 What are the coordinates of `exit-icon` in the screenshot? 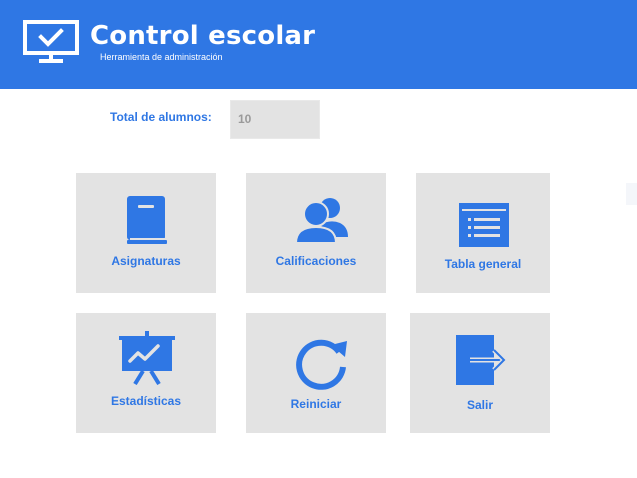 It's located at (482, 360).